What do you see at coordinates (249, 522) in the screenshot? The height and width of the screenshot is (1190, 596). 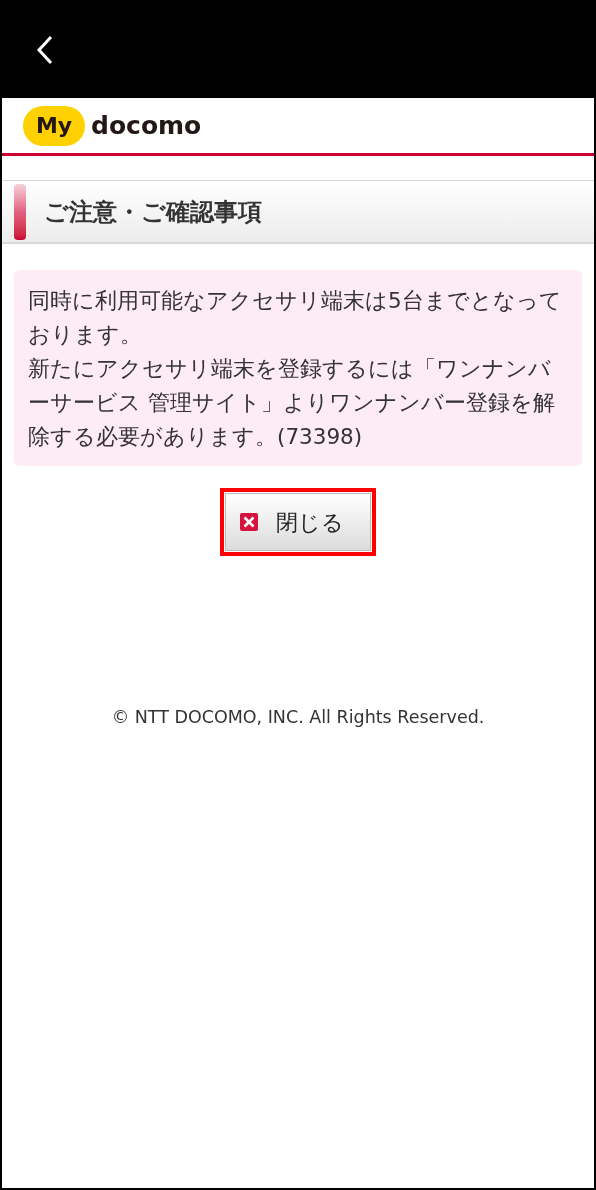 I see `close-icon` at bounding box center [249, 522].